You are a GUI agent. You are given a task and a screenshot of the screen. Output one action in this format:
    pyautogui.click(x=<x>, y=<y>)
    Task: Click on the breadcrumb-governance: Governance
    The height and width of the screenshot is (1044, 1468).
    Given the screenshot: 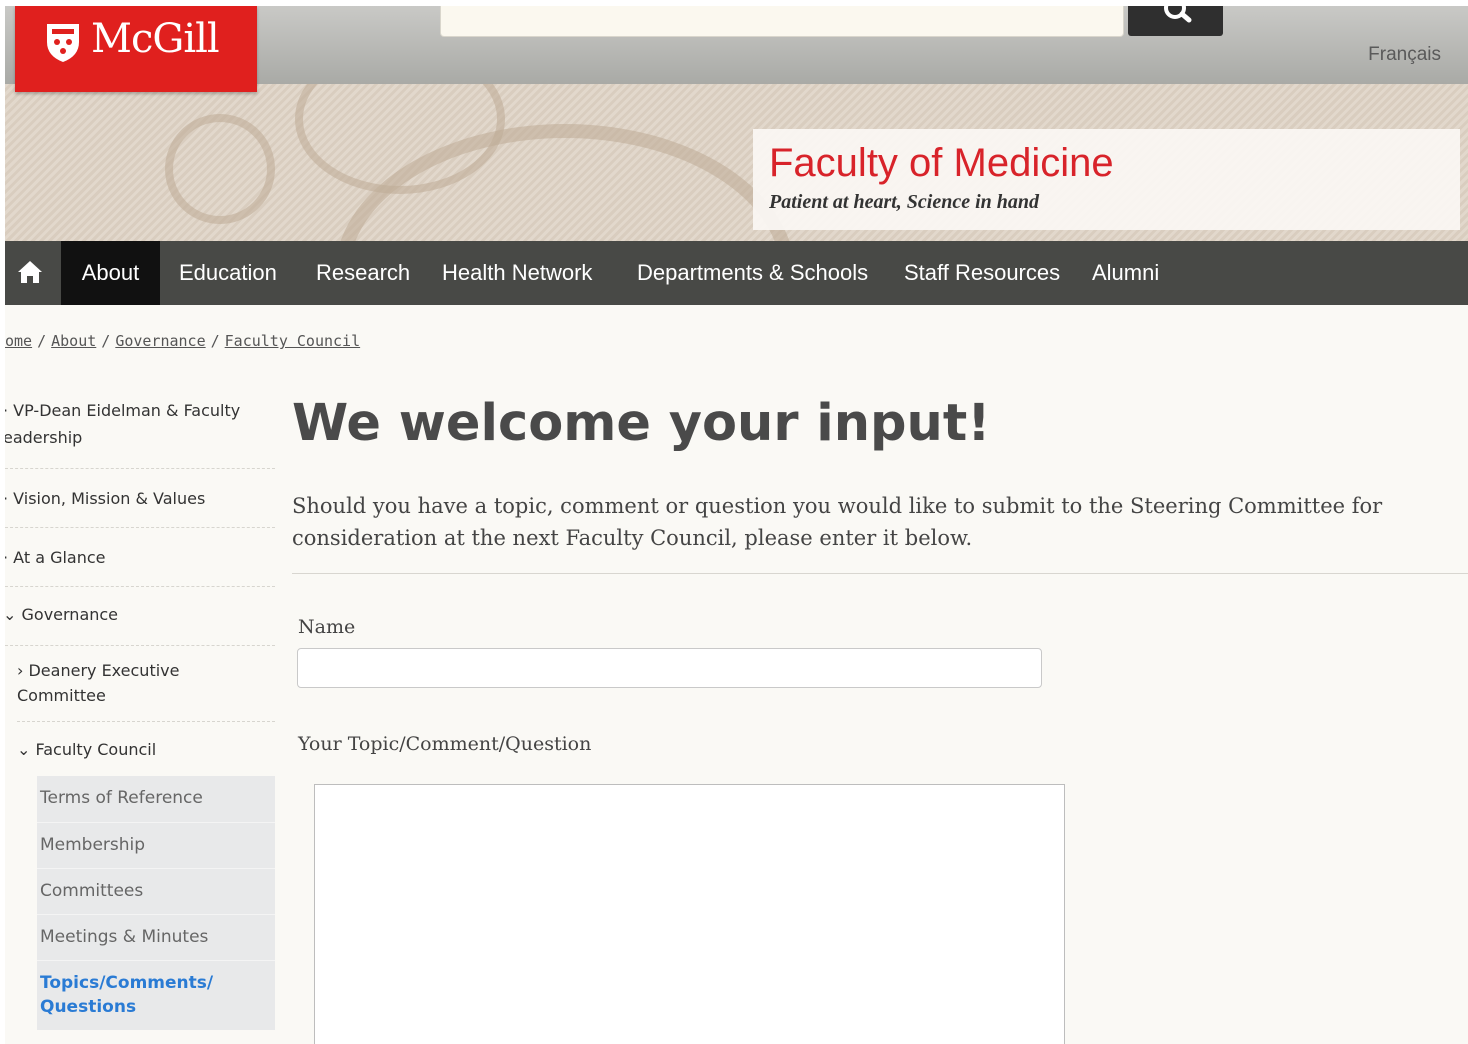 What is the action you would take?
    pyautogui.click(x=160, y=341)
    